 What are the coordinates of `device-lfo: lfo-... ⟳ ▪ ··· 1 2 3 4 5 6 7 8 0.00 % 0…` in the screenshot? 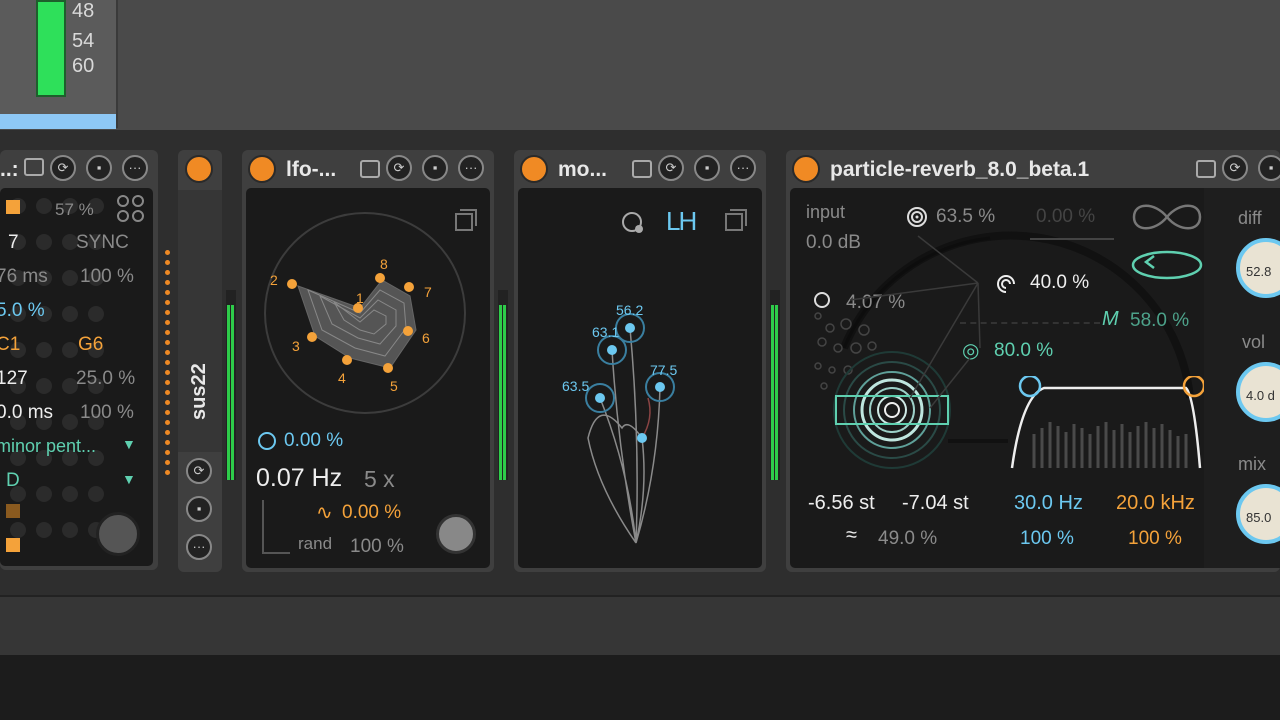 It's located at (368, 361).